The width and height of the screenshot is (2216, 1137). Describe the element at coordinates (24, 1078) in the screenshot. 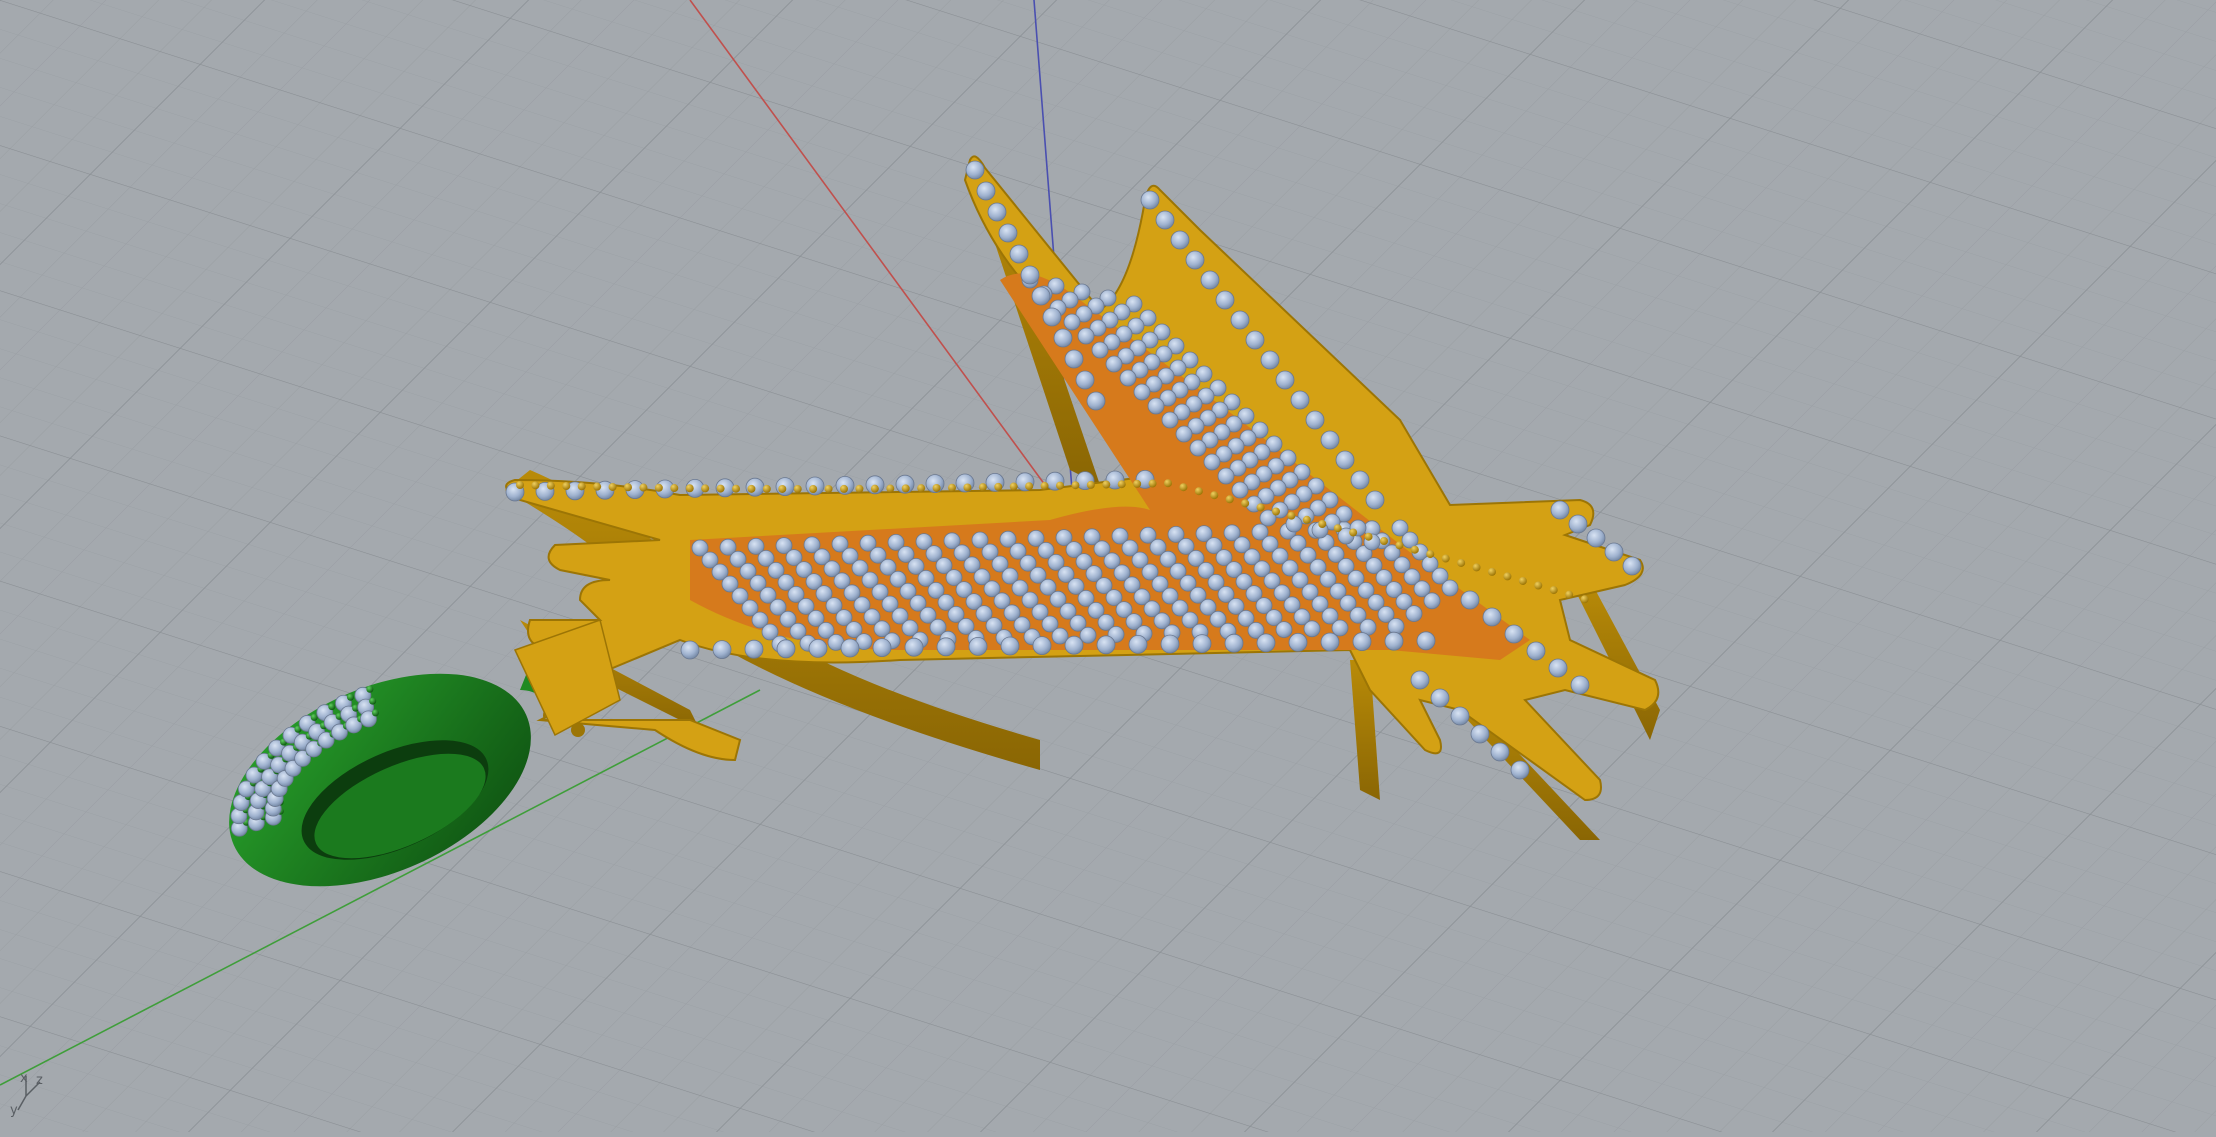

I see `widget-x-label: x` at that location.